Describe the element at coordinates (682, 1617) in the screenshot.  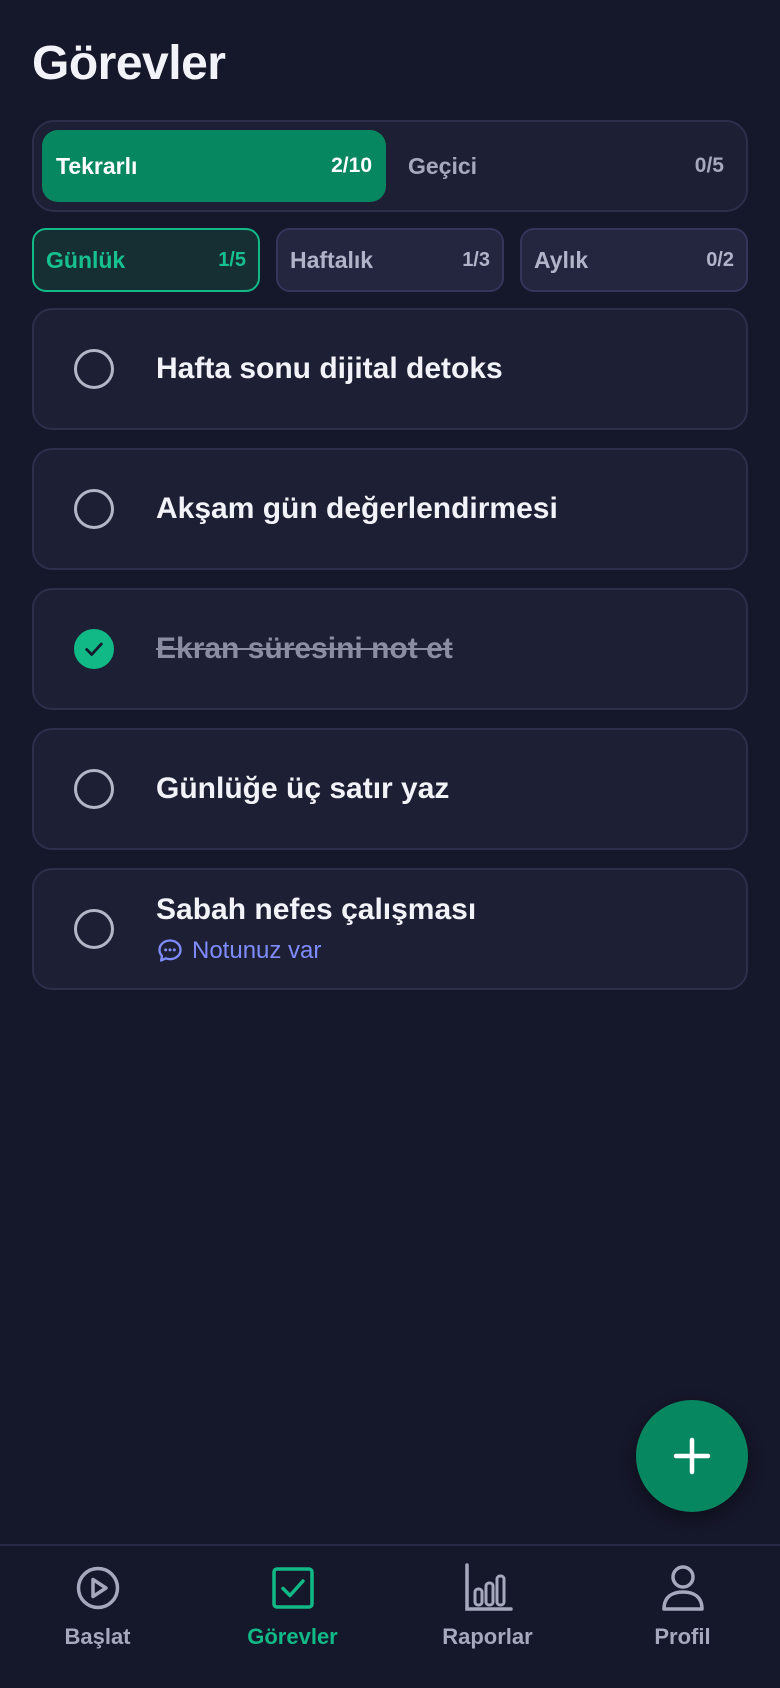
I see `nav-item-profile: Profil` at that location.